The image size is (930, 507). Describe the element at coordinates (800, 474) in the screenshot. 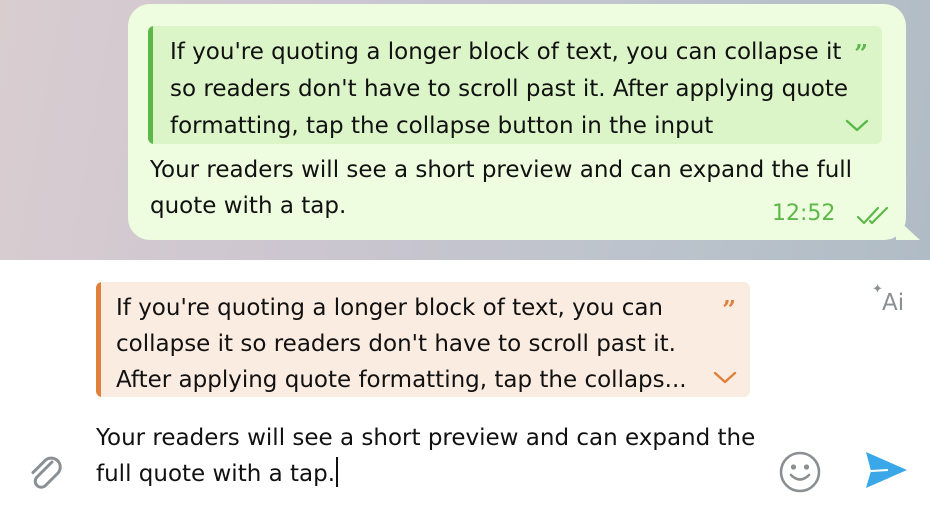

I see `smiley-icon` at that location.